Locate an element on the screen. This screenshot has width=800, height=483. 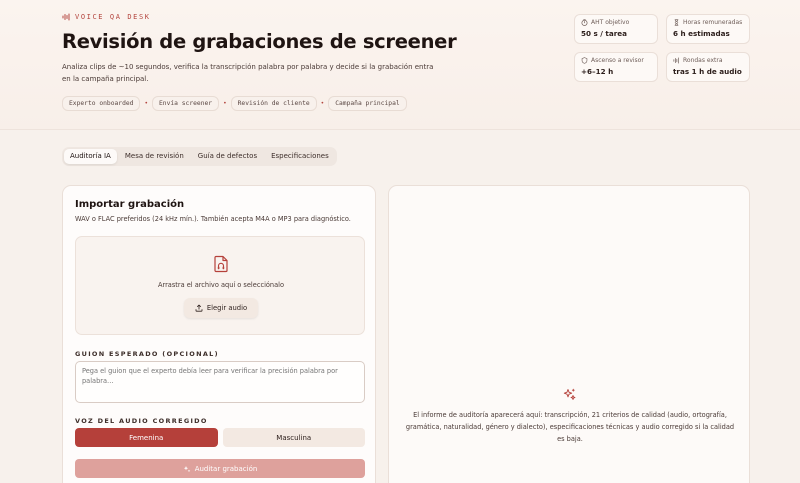
timer-icon is located at coordinates (584, 22).